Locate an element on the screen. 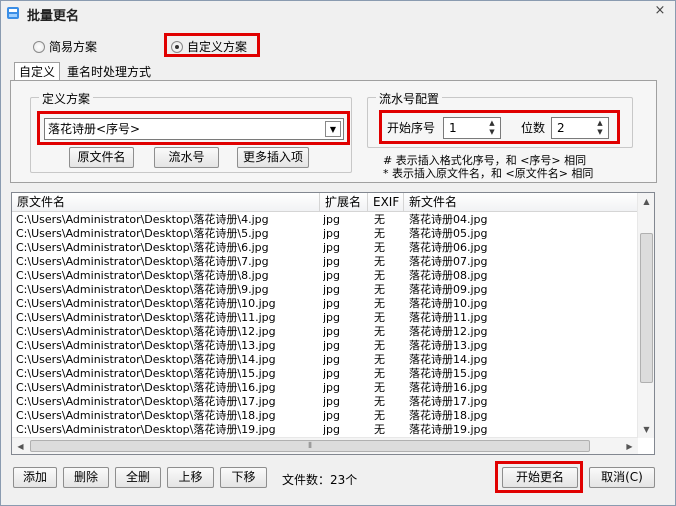  scroll-right-icon: ▶ is located at coordinates (629, 446).